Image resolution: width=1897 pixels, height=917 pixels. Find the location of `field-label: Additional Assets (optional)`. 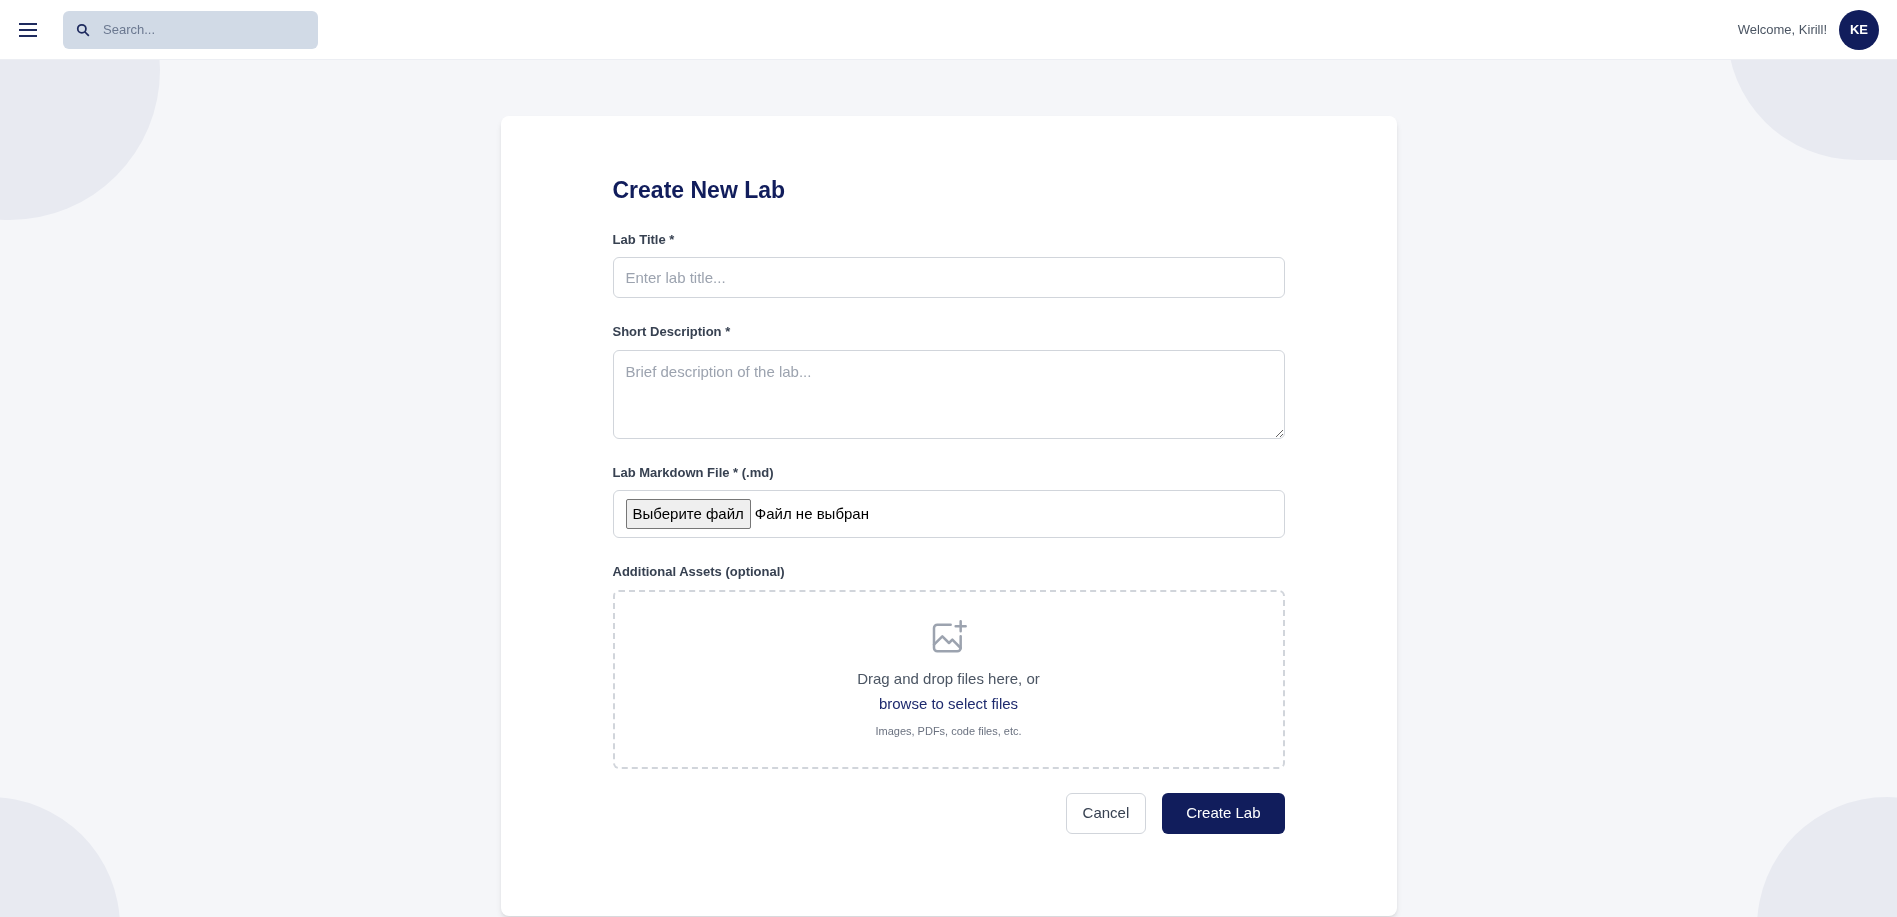

field-label: Additional Assets (optional) is located at coordinates (698, 572).